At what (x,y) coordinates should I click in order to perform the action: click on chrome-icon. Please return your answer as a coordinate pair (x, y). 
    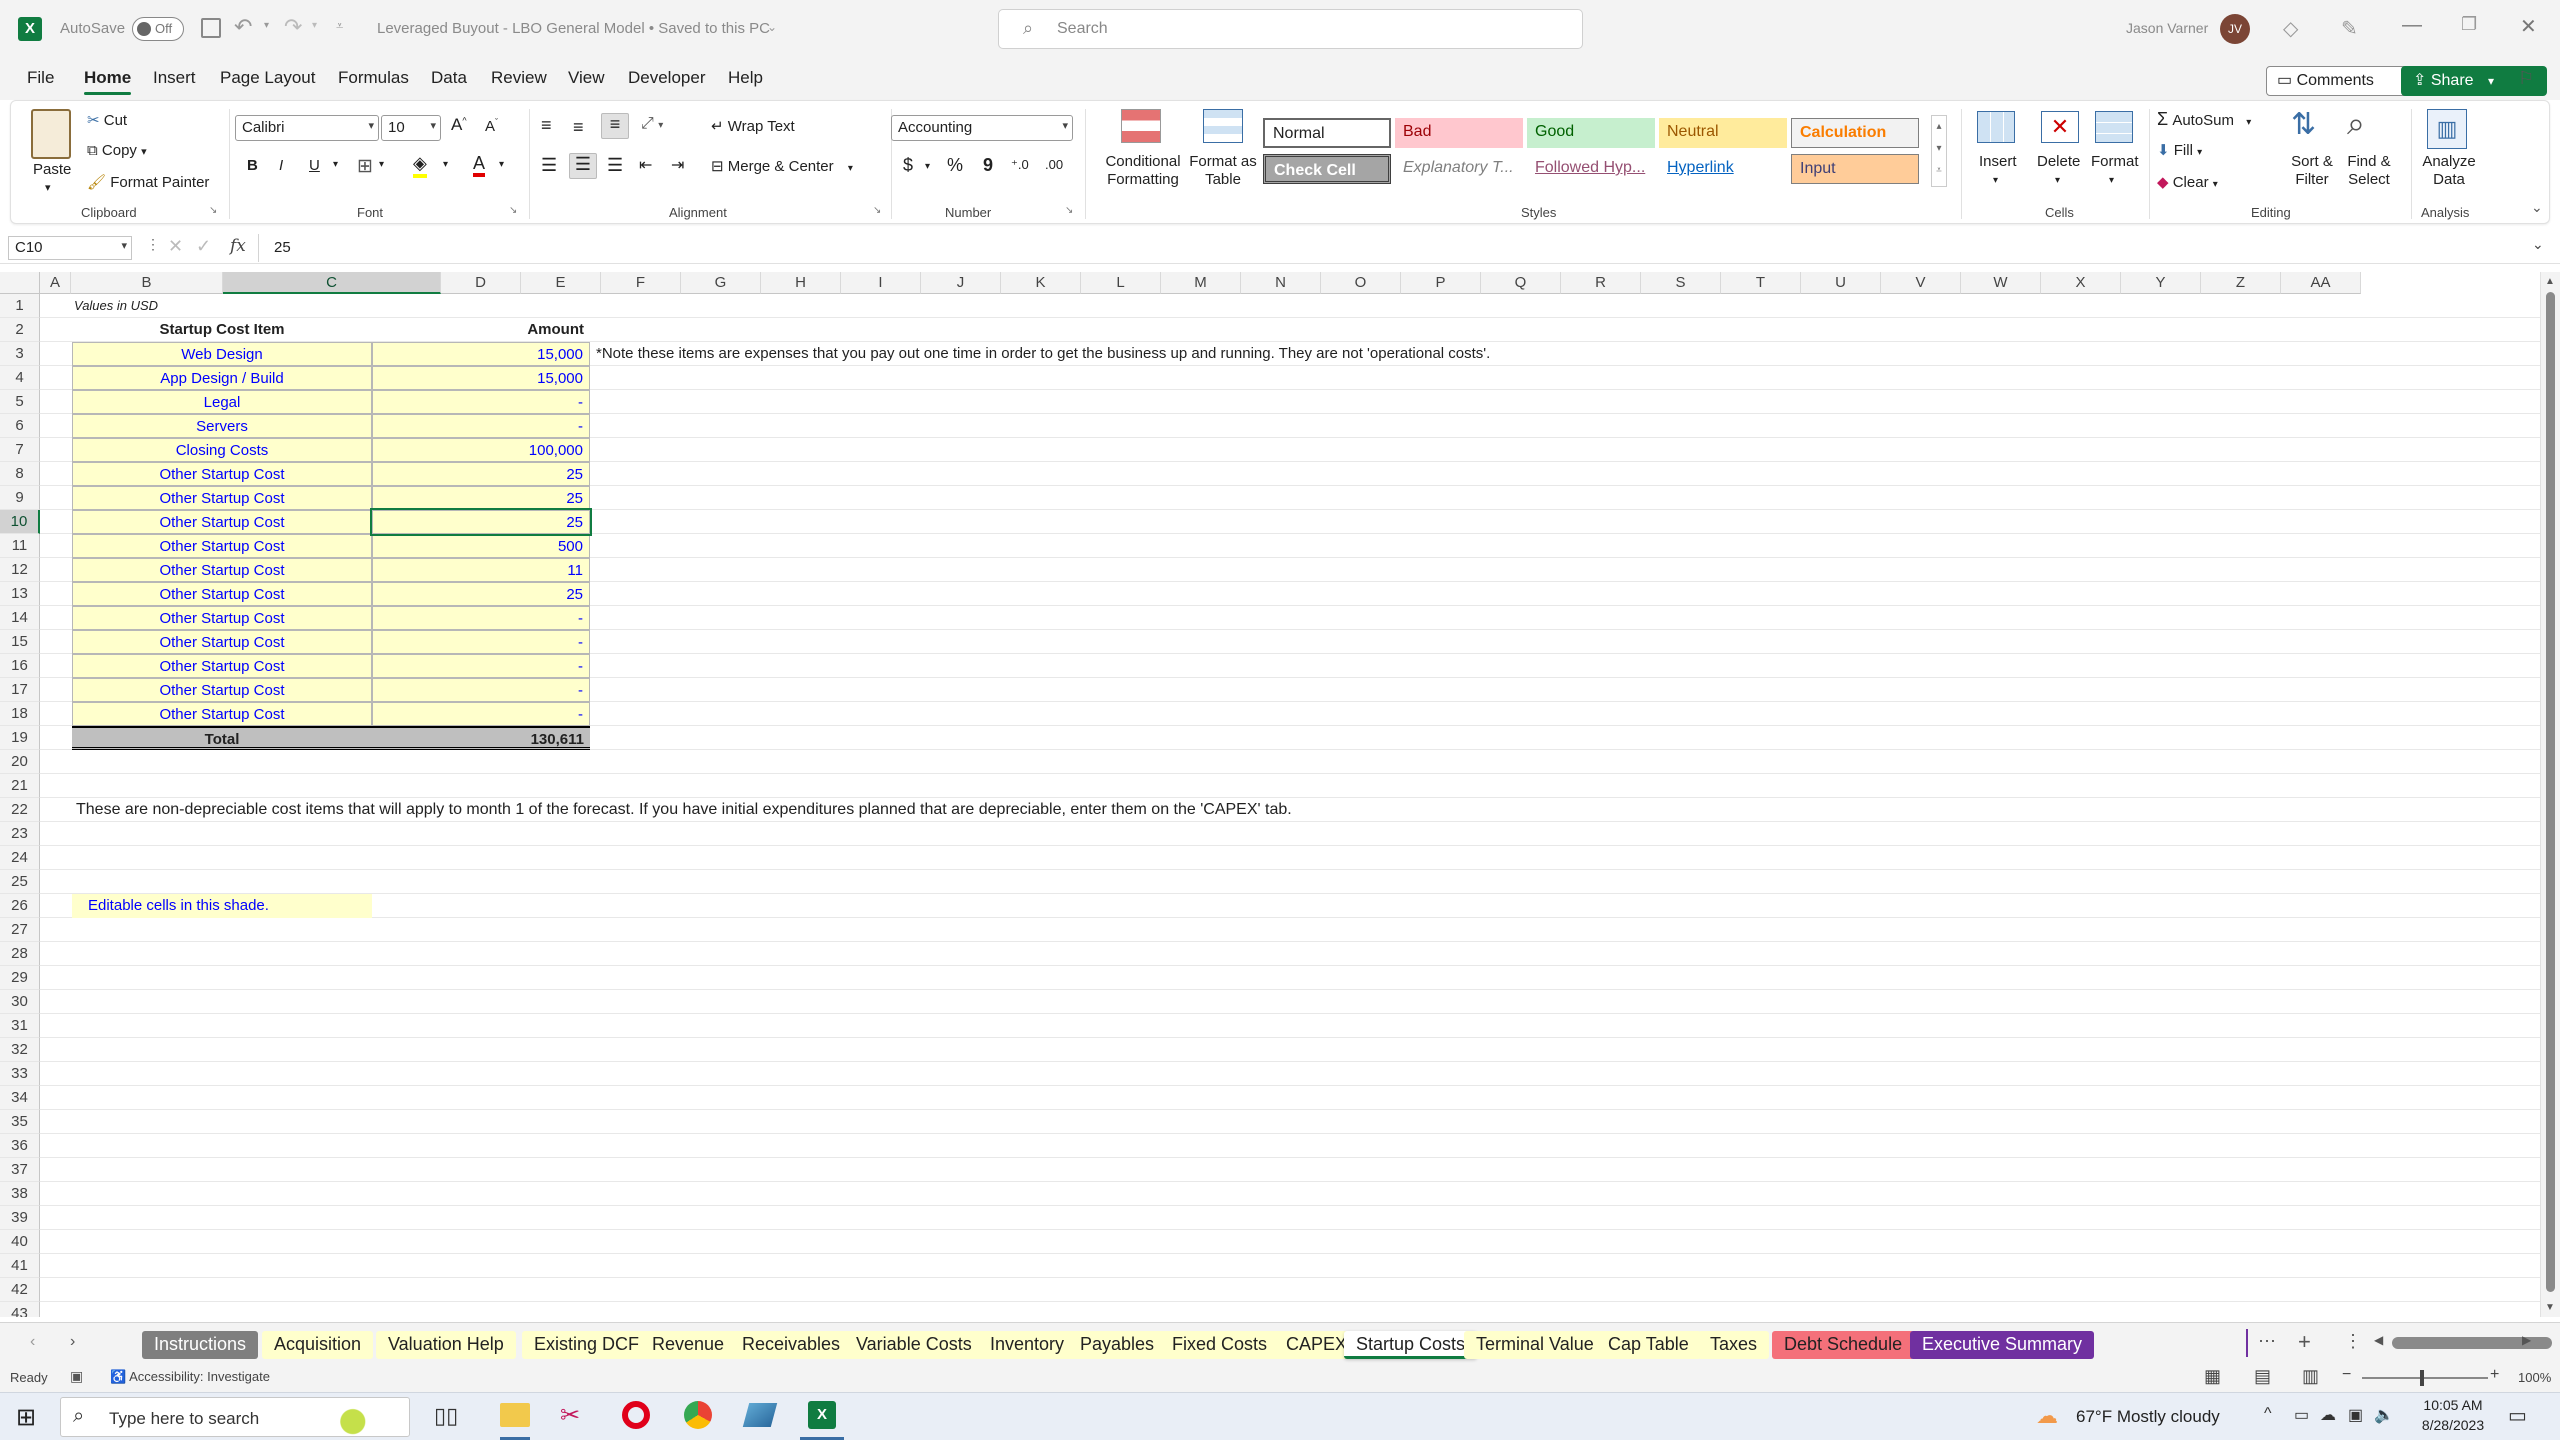
    Looking at the image, I should click on (698, 1415).